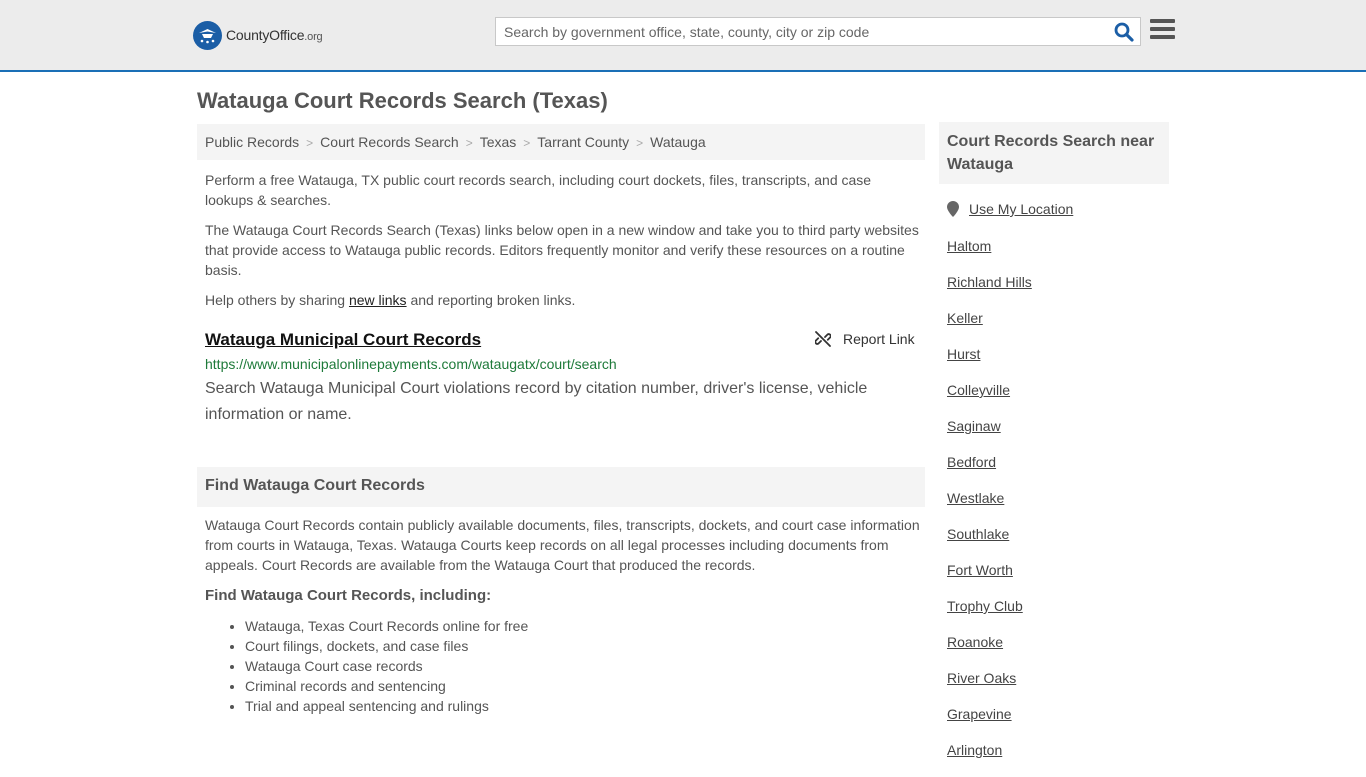 This screenshot has width=1366, height=777. I want to click on site-header: CountyOffice.org, so click(683, 36).